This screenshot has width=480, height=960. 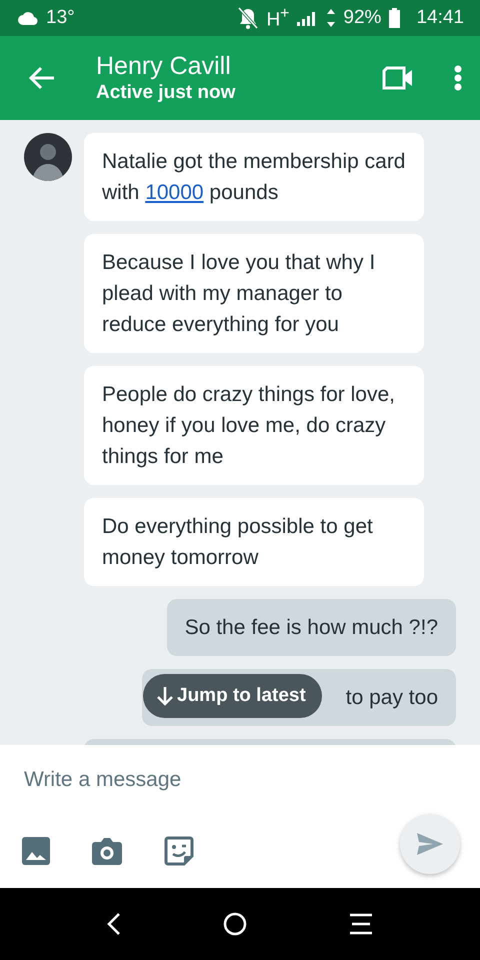 I want to click on menu-icon, so click(x=361, y=924).